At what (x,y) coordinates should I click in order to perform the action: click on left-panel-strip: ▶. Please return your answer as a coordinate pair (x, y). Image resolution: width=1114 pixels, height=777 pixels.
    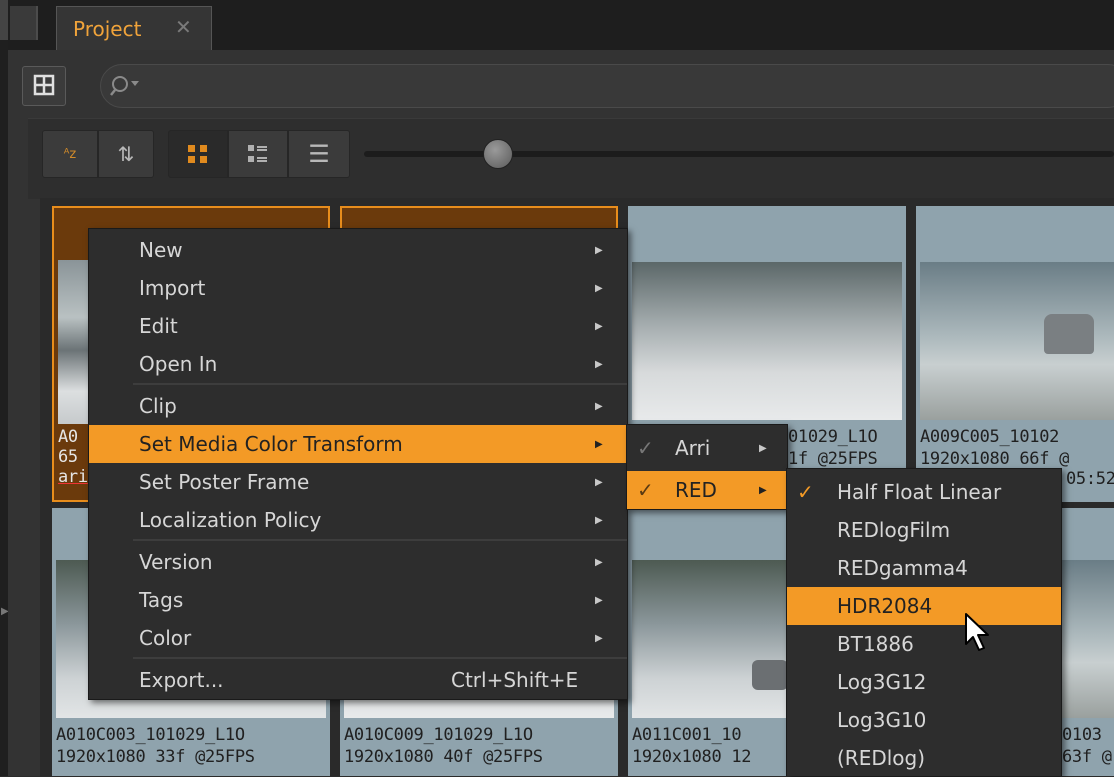
    Looking at the image, I should click on (4, 388).